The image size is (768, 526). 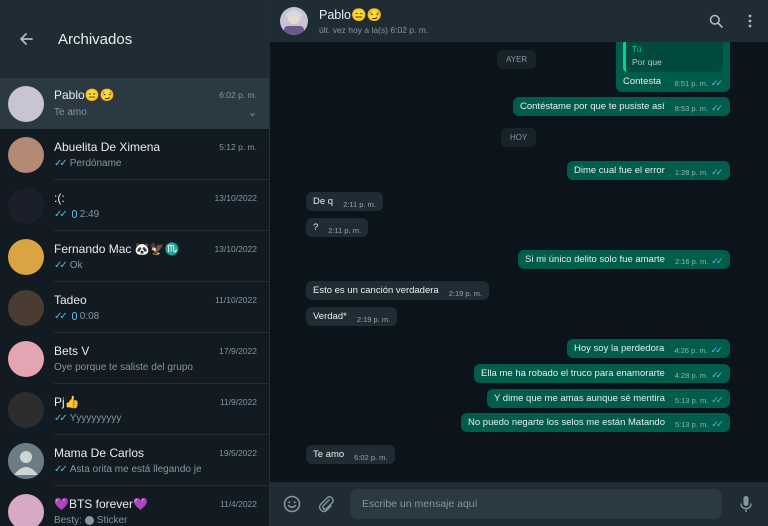 I want to click on message-text: De q, so click(x=323, y=201).